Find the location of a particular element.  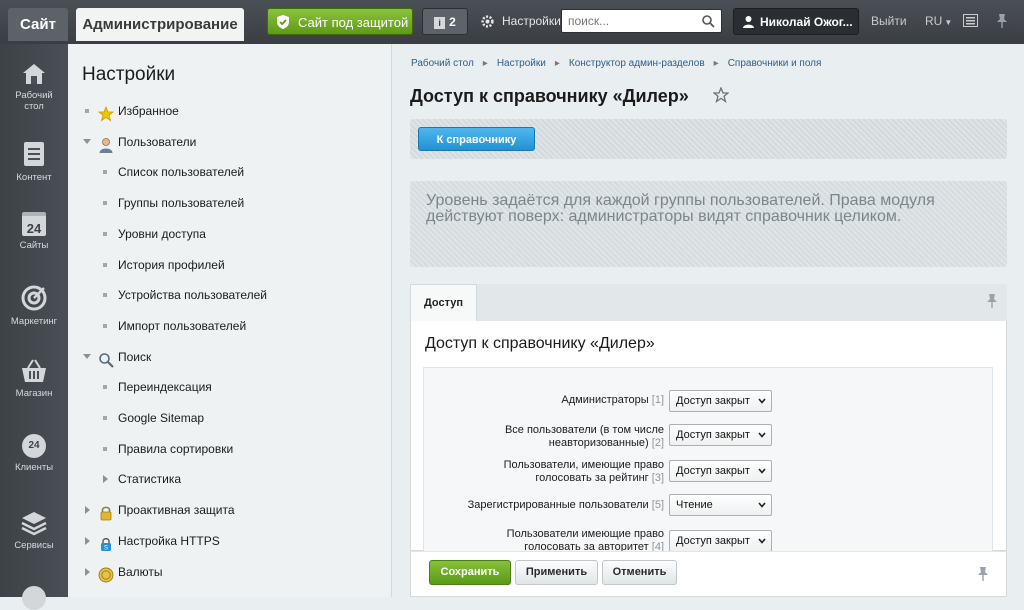

menu-item-label: Импорт пользователей is located at coordinates (182, 326).